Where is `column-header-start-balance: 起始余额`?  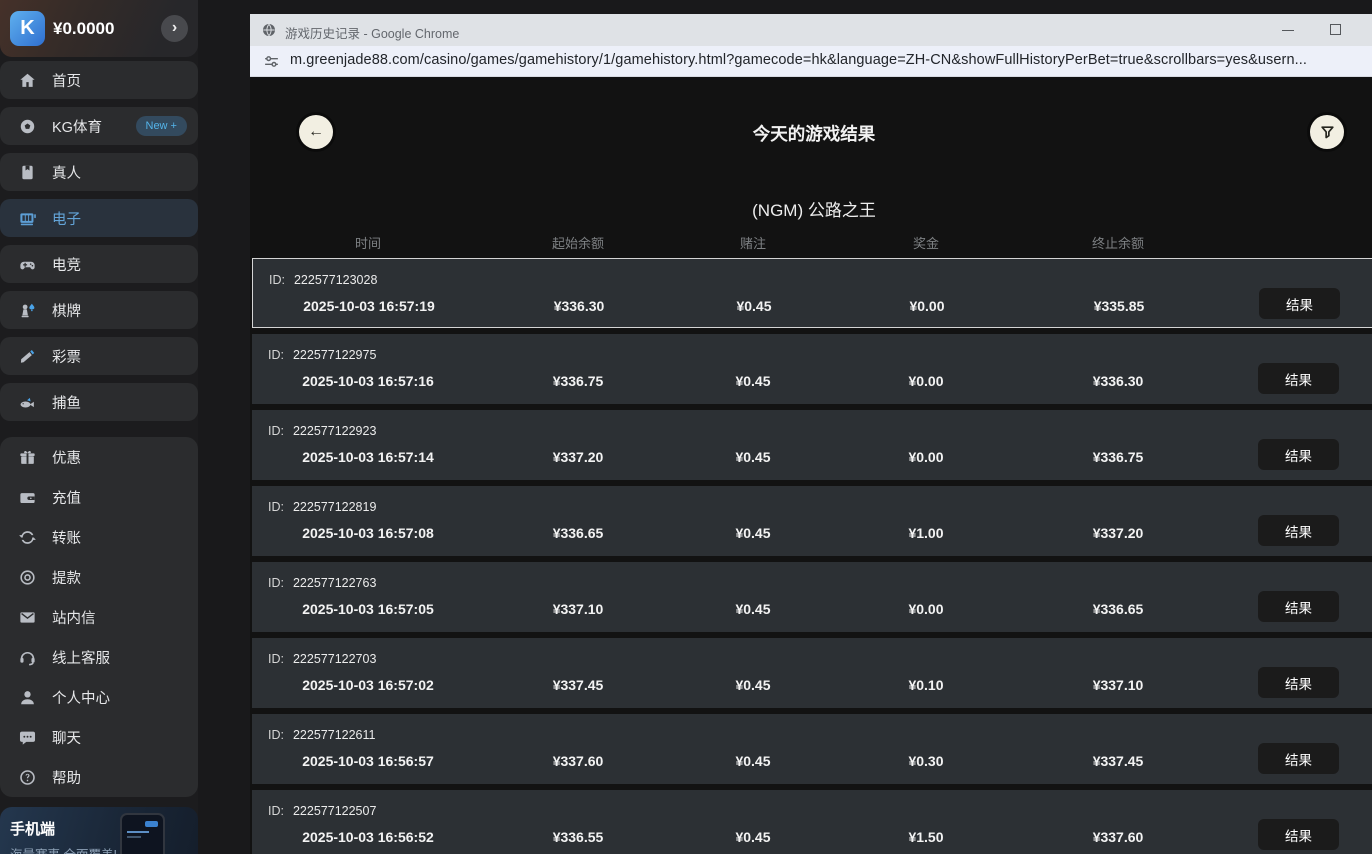
column-header-start-balance: 起始余额 is located at coordinates (577, 243).